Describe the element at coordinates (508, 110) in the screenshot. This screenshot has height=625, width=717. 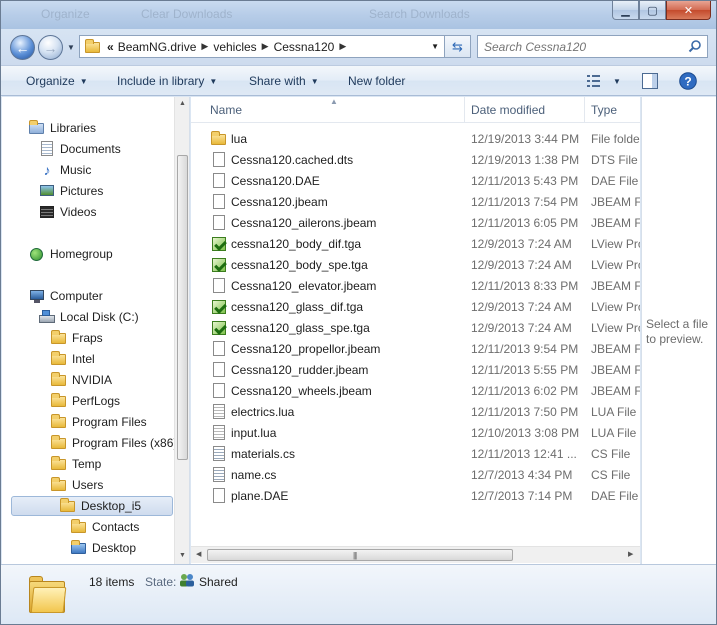
I see `column-header-date: Date modified` at that location.